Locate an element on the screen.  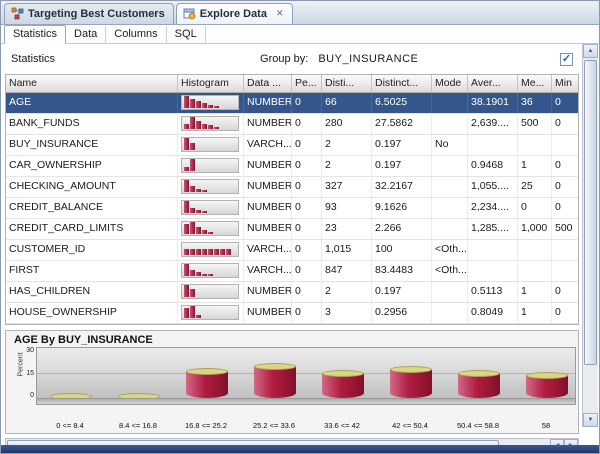
subtab-data: Data is located at coordinates (86, 34).